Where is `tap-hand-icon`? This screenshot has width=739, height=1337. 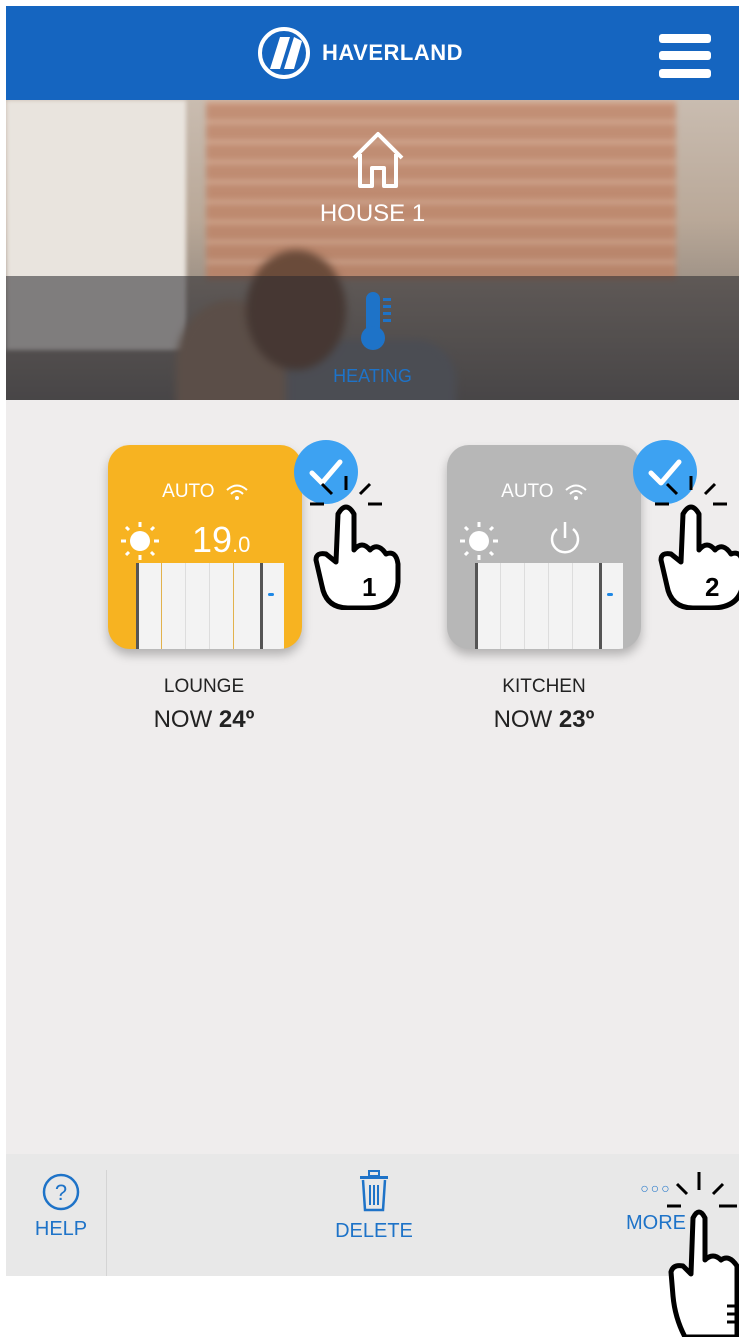 tap-hand-icon is located at coordinates (703, 1254).